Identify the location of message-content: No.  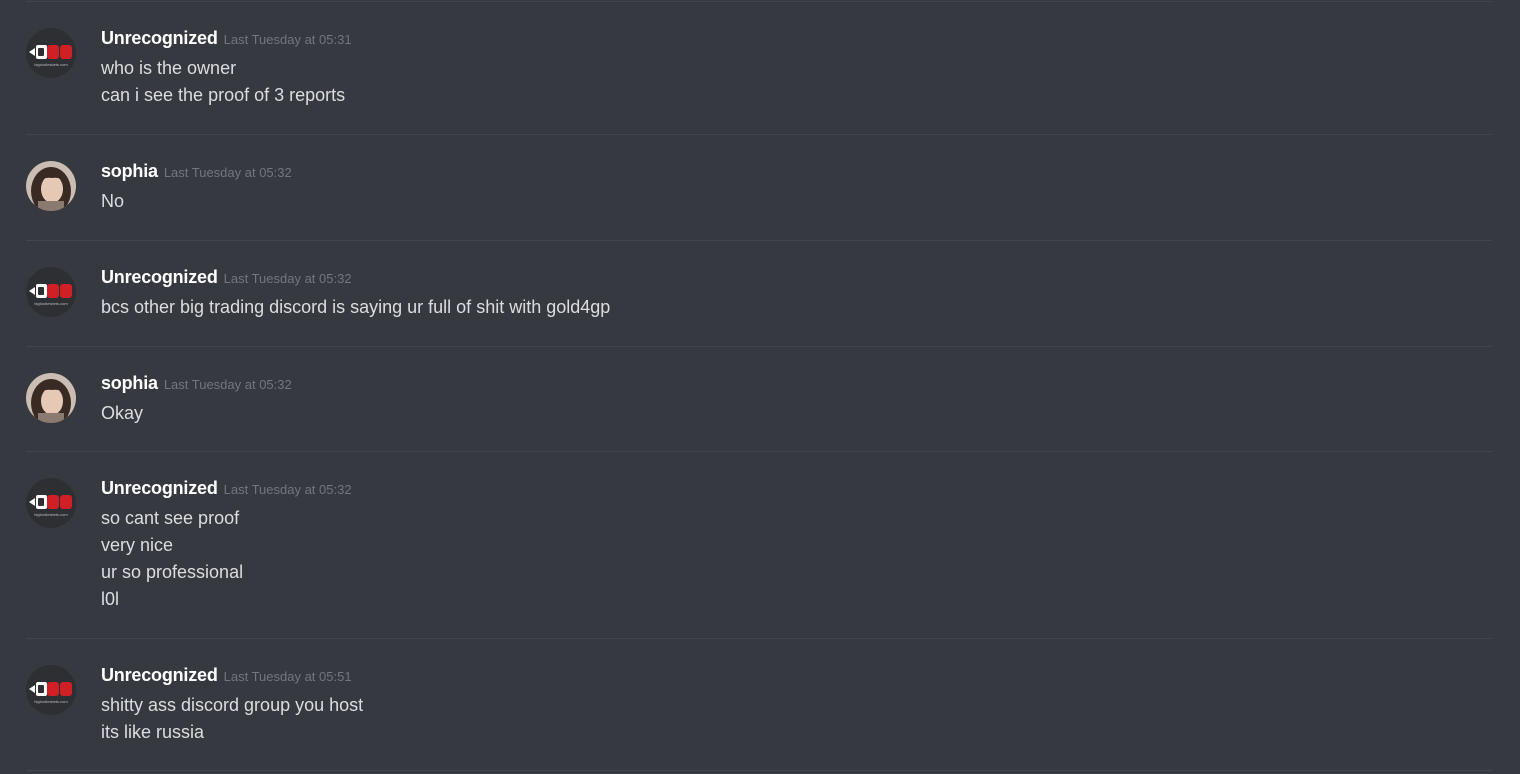
(112, 201).